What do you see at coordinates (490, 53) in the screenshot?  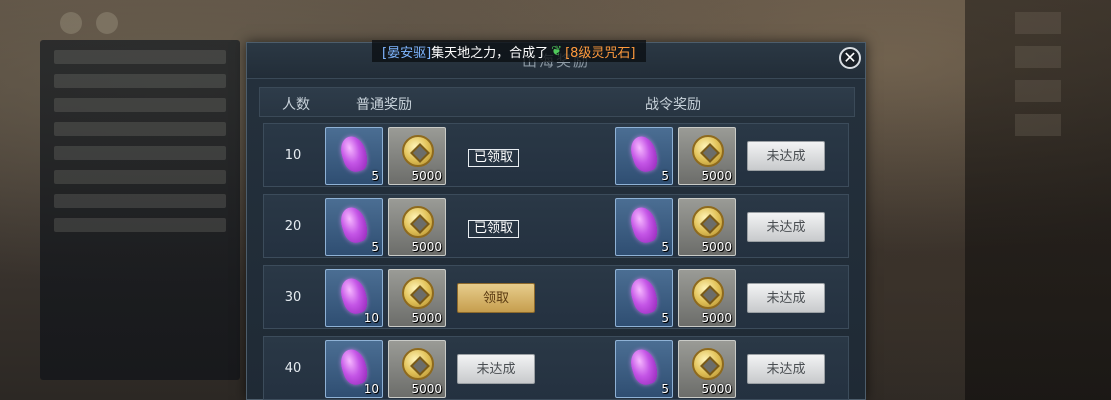 I see `banner-message: 集天地之力，合成了` at bounding box center [490, 53].